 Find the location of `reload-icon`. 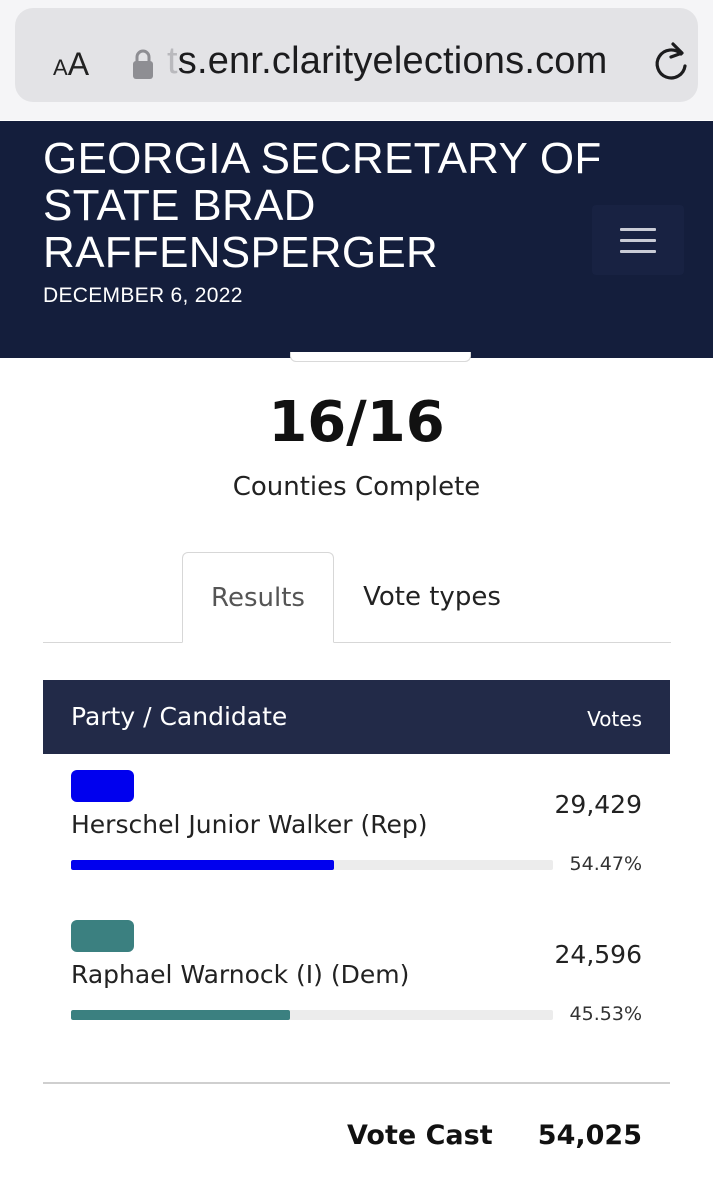

reload-icon is located at coordinates (671, 62).